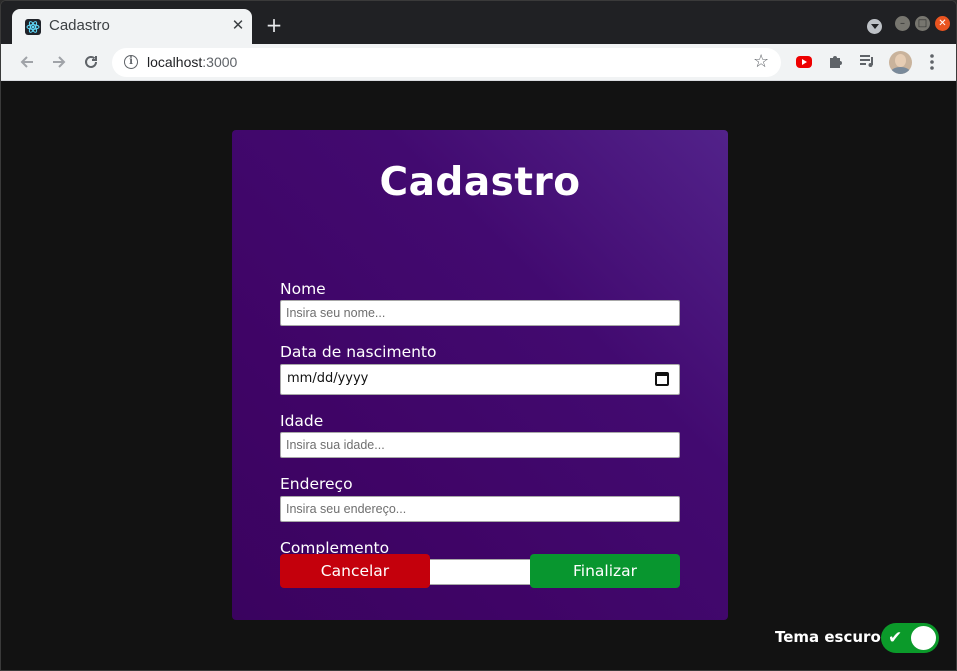  Describe the element at coordinates (131, 62) in the screenshot. I see `info-icon: i` at that location.